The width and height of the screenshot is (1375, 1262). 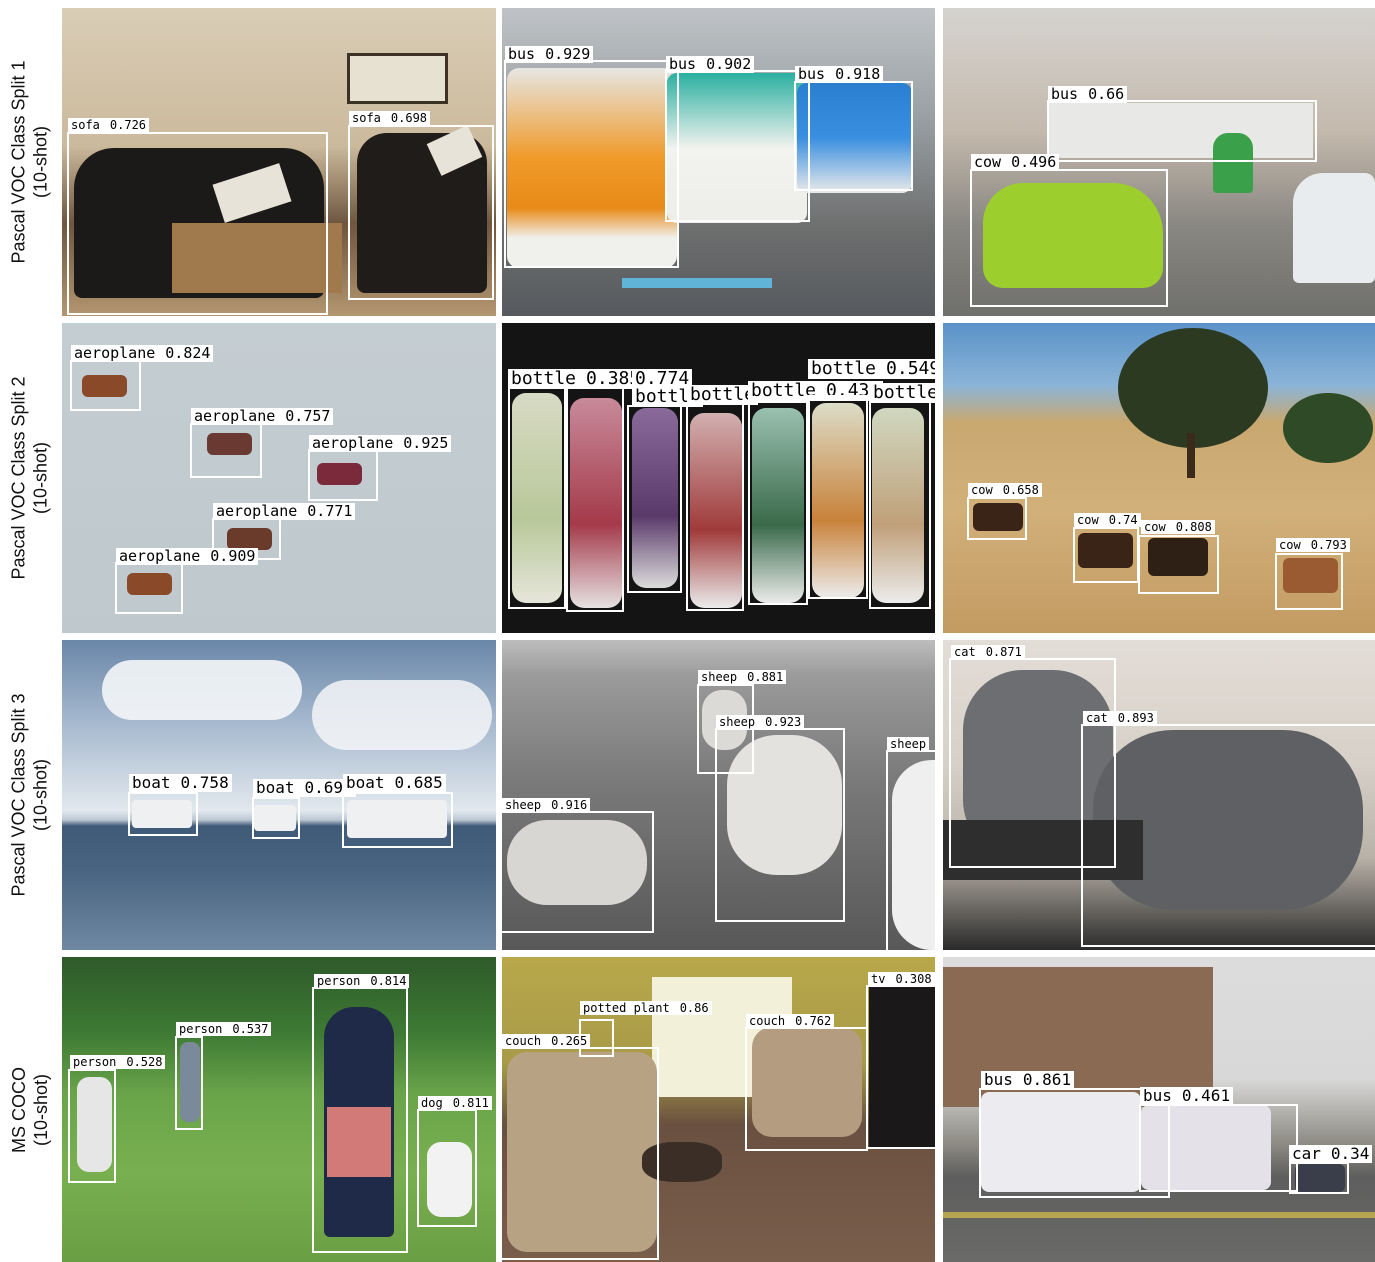 I want to click on row-label-split1: Pascal VOC Class Split 1 (10-shot), so click(x=30, y=162).